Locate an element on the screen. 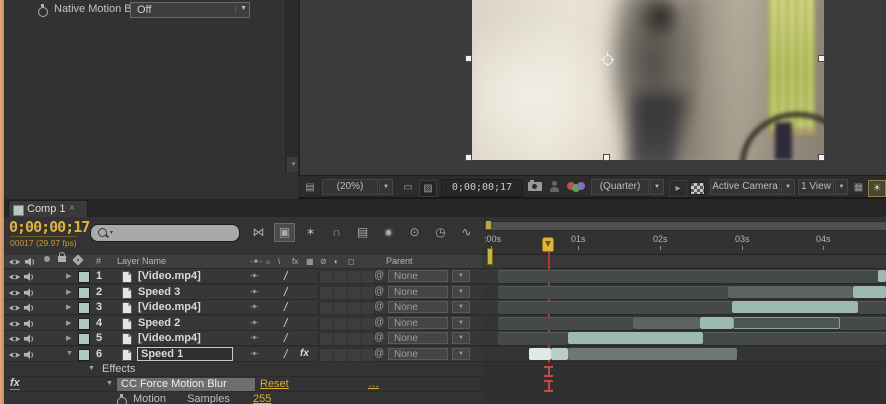 Image resolution: width=886 pixels, height=404 pixels. switch-column-icon: \ is located at coordinates (279, 261).